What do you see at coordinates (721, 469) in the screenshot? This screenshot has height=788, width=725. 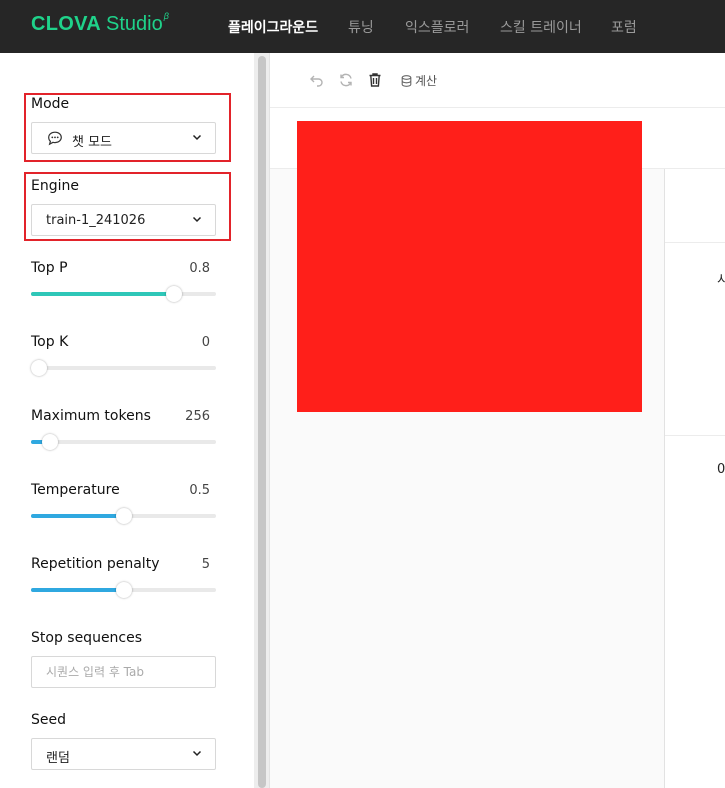 I see `right-panel-text: 0` at bounding box center [721, 469].